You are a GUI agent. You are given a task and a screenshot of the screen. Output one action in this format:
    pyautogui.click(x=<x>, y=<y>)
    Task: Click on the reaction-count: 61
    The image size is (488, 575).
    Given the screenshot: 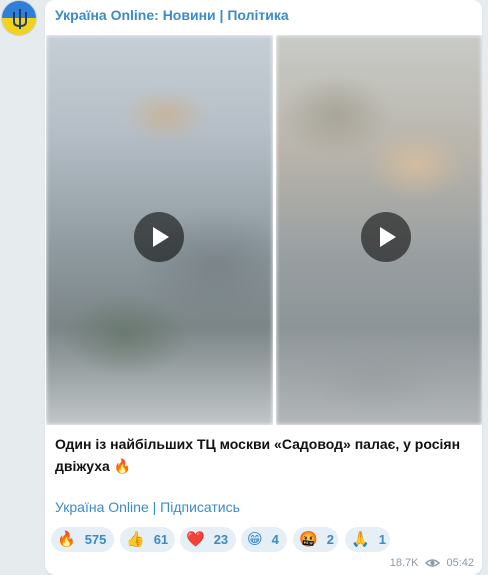 What is the action you would take?
    pyautogui.click(x=161, y=539)
    